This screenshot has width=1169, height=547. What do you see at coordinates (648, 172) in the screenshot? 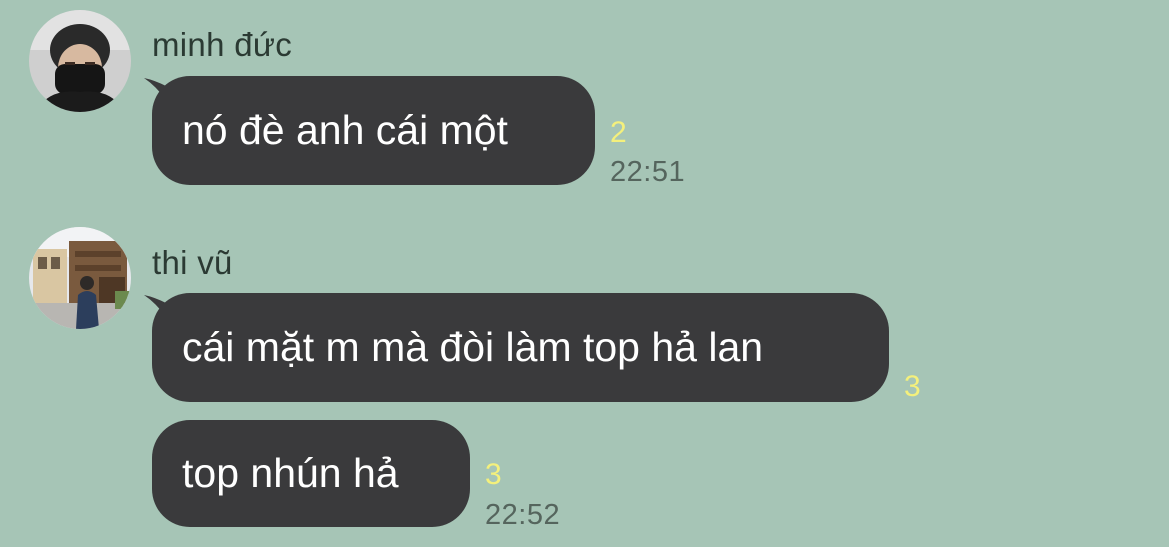
I see `timestamp: 22:51` at bounding box center [648, 172].